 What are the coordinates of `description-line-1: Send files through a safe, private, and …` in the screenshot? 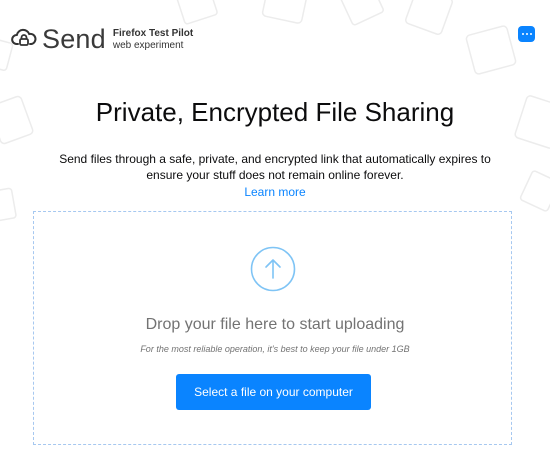 It's located at (275, 159).